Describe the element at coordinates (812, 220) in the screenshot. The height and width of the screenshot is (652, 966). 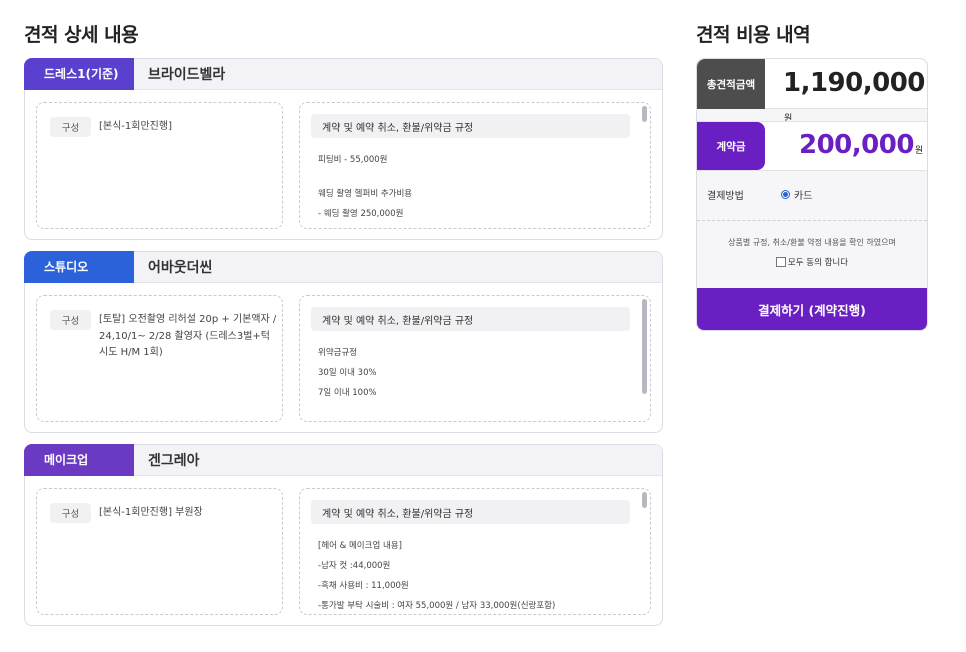
I see `divider` at that location.